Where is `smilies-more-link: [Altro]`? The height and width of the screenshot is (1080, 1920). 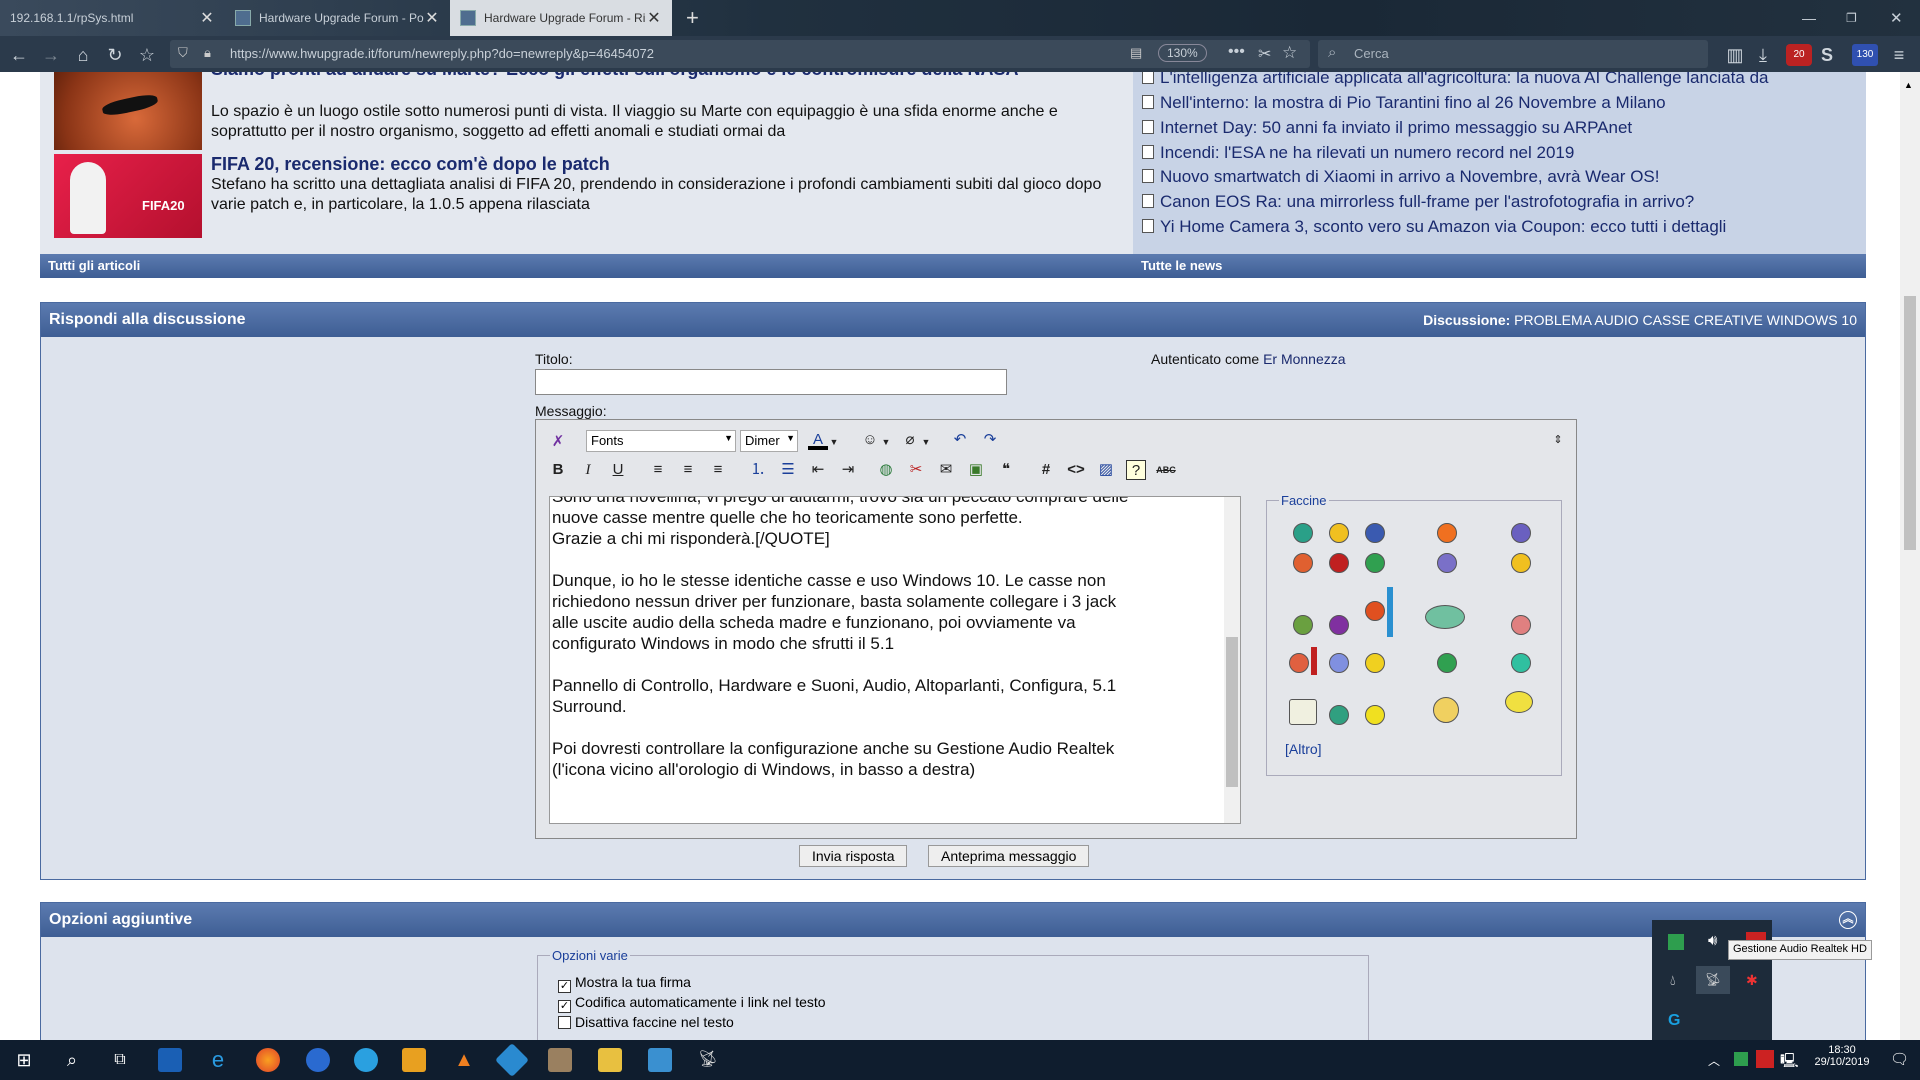 smilies-more-link: [Altro] is located at coordinates (1303, 749).